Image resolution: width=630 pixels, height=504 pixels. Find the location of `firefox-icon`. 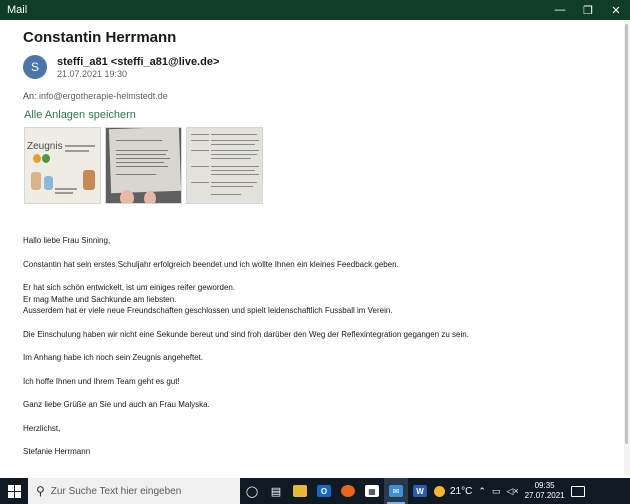

firefox-icon is located at coordinates (348, 491).